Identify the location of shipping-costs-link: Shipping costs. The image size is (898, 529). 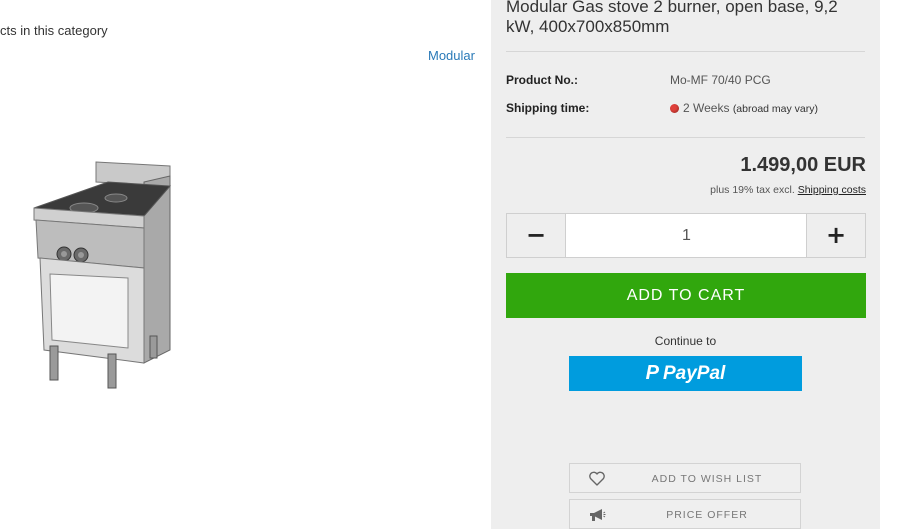
(832, 190).